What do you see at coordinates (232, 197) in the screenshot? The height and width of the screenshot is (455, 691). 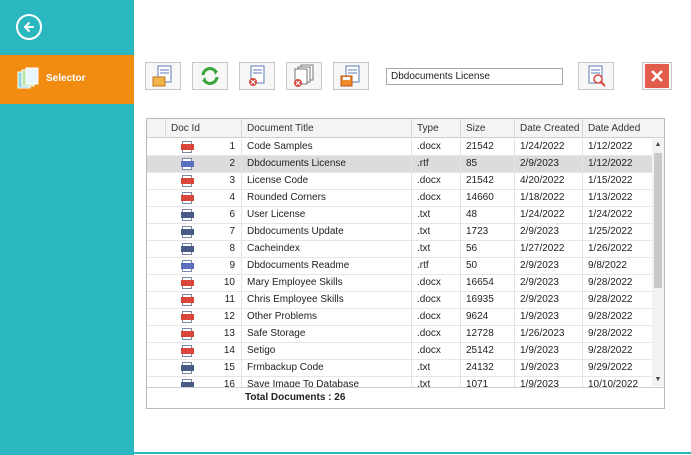 I see `cell-doc-id: 4` at bounding box center [232, 197].